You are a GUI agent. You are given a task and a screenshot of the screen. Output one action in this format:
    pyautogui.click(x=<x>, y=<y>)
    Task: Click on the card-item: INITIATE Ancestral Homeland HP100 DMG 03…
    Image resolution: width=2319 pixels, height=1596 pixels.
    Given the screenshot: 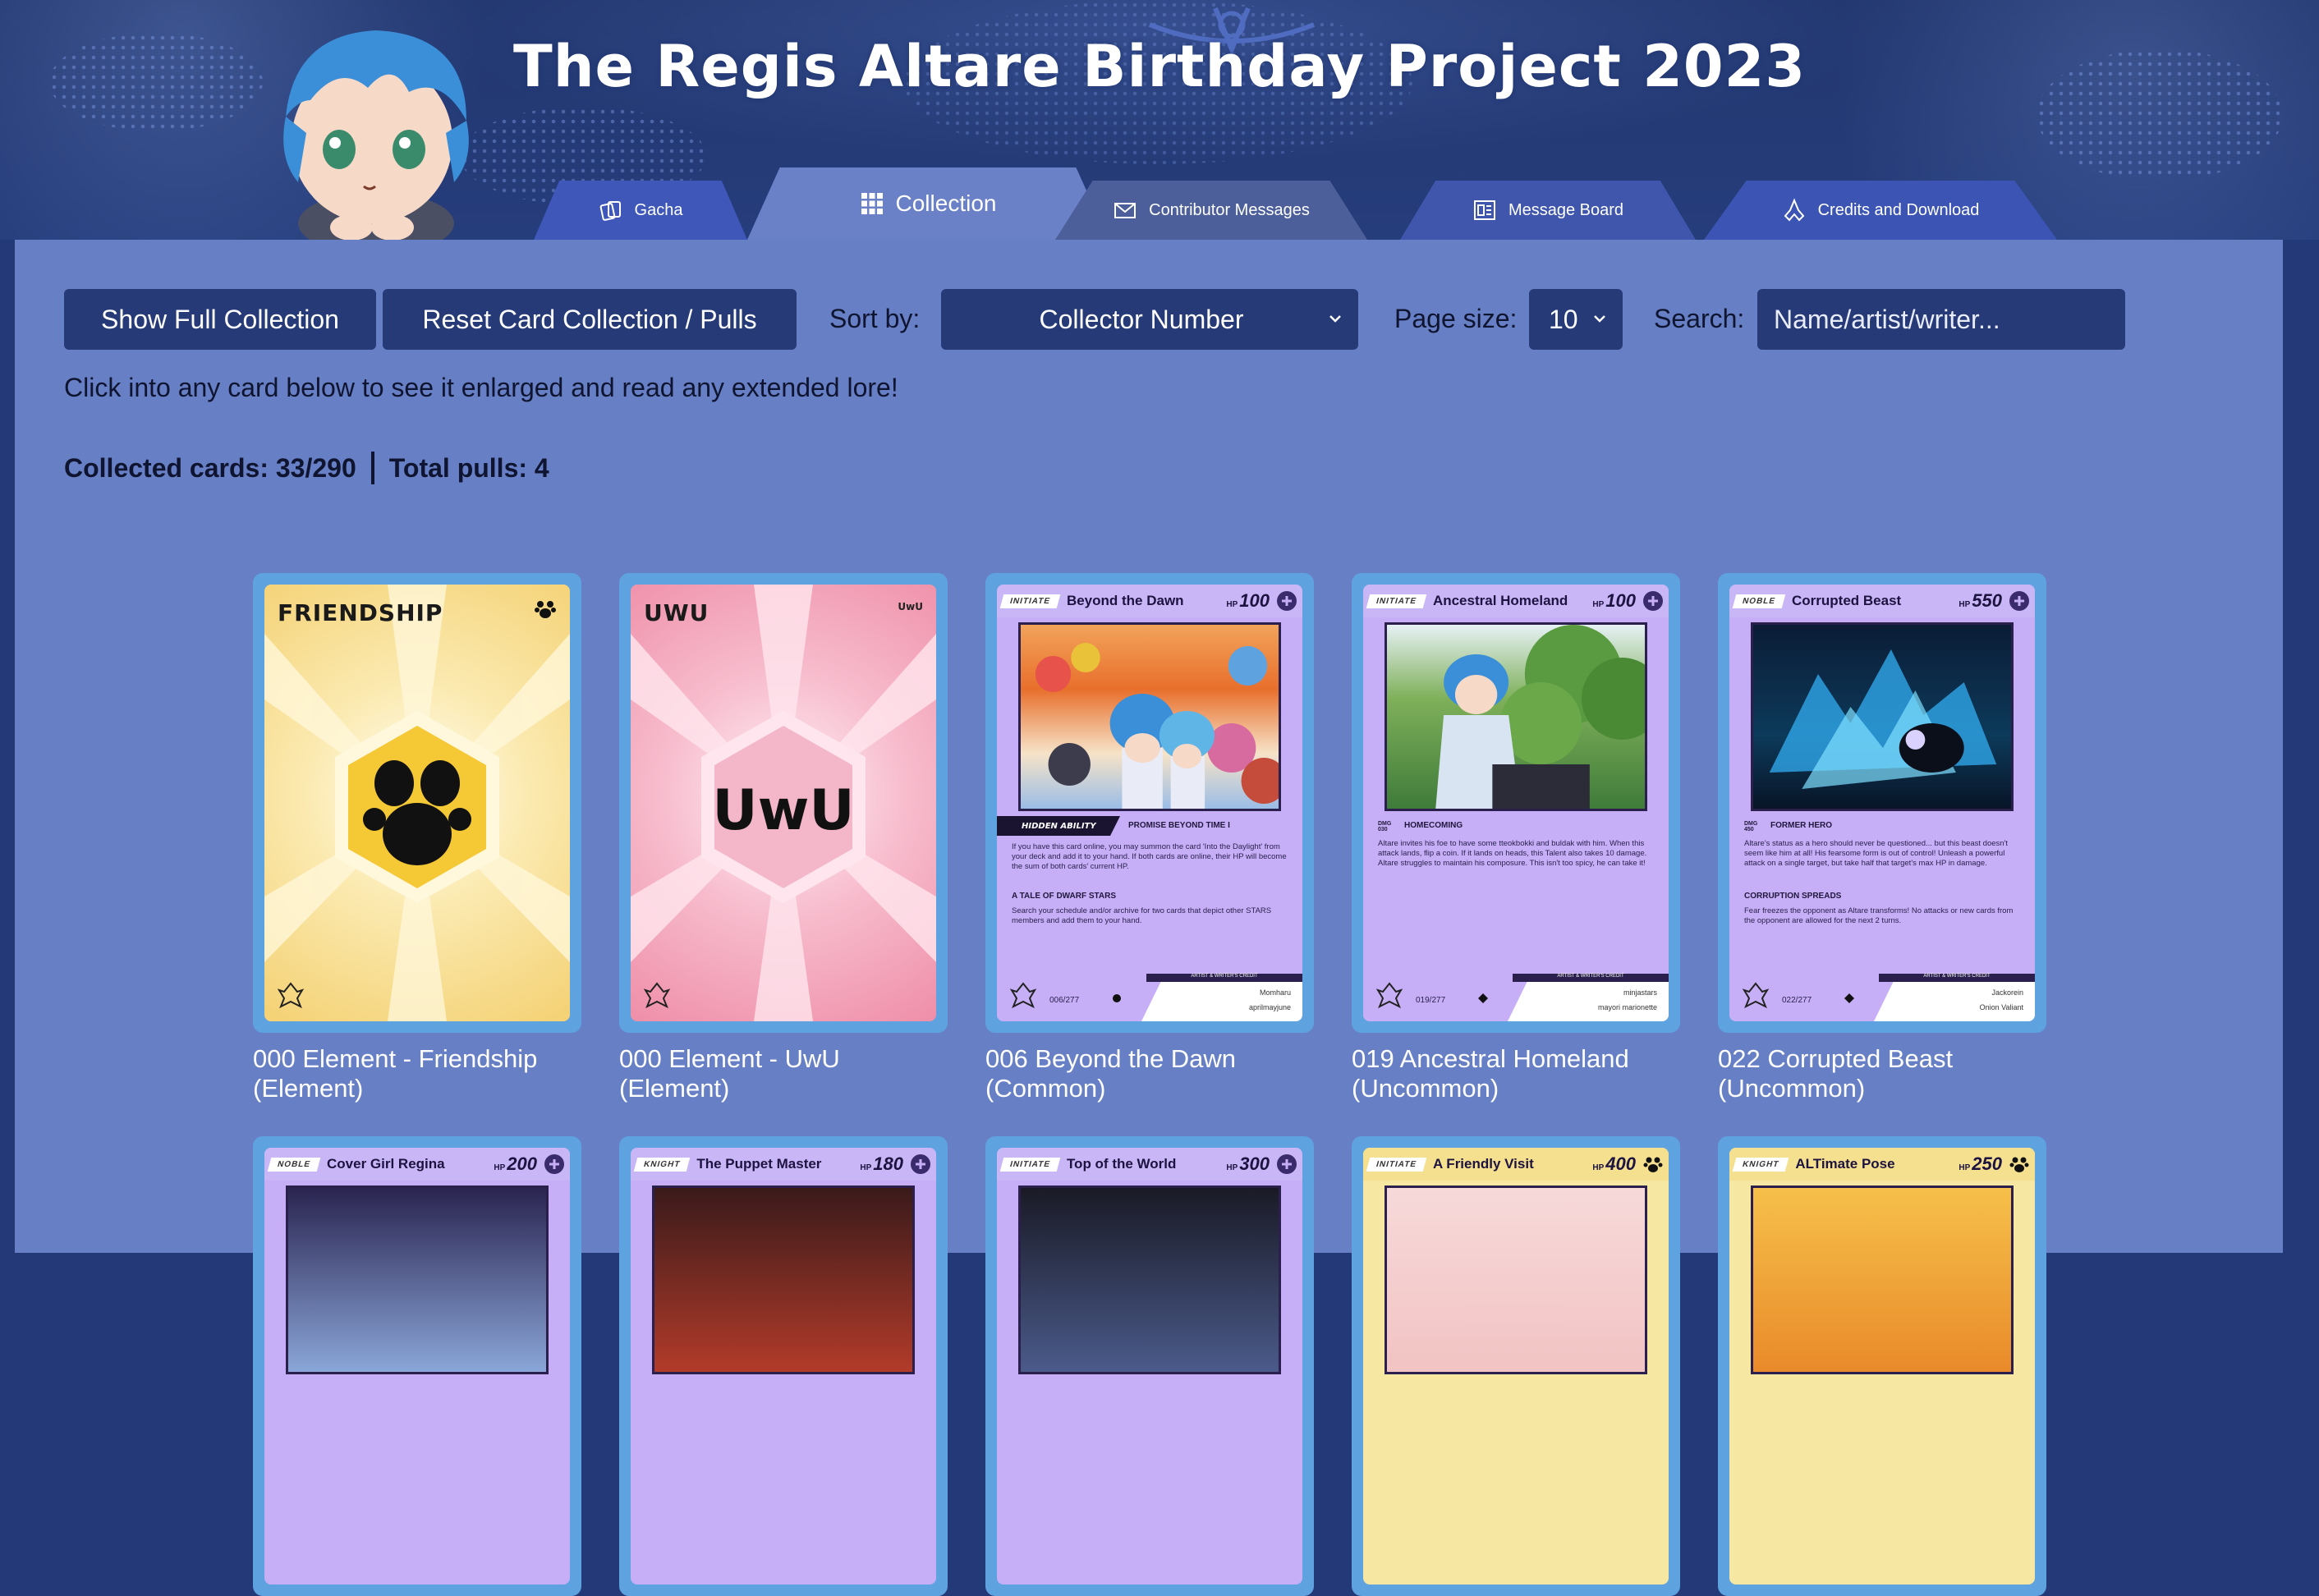 What is the action you would take?
    pyautogui.click(x=1516, y=838)
    